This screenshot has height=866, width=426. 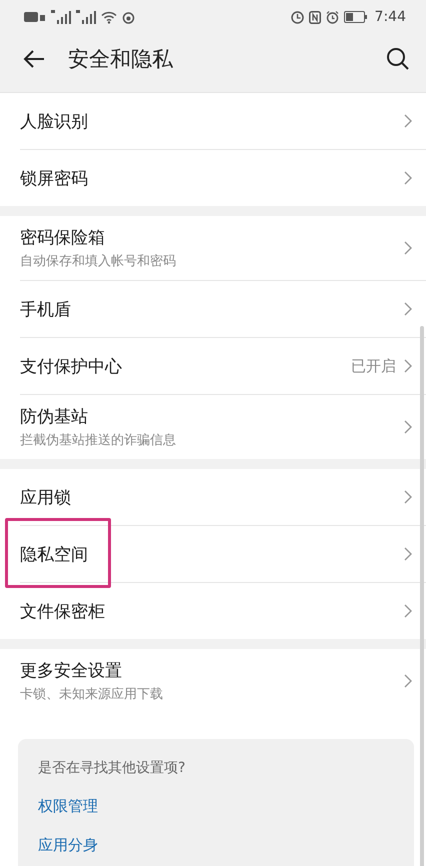 I want to click on item-title: 防伪基站, so click(x=54, y=417).